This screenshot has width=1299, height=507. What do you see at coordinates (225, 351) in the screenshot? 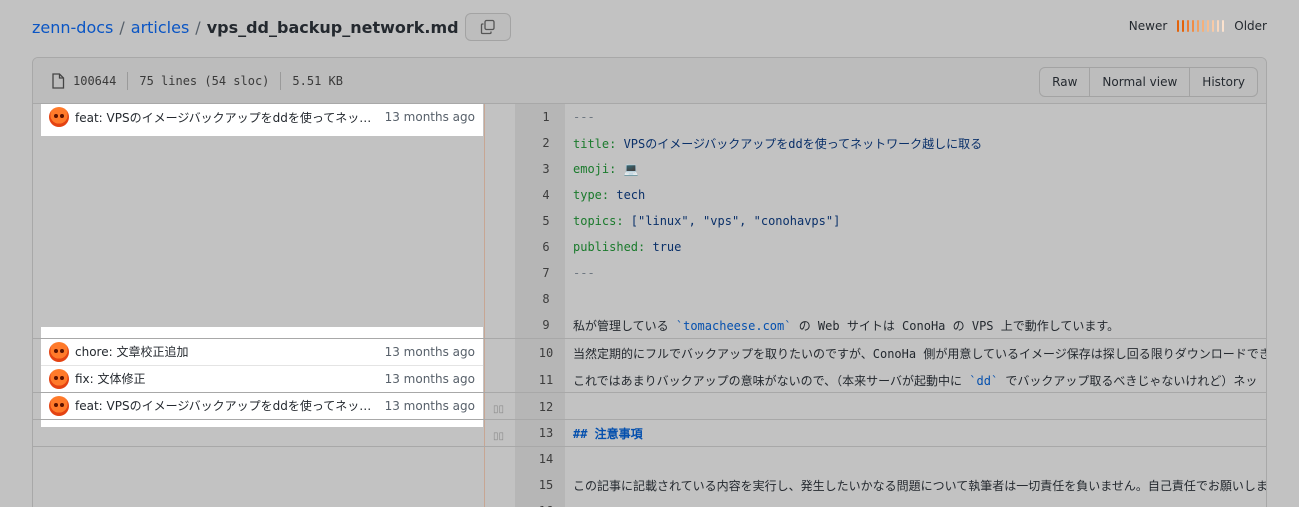
I see `commit-message-link: chore: 文章校正追加` at bounding box center [225, 351].